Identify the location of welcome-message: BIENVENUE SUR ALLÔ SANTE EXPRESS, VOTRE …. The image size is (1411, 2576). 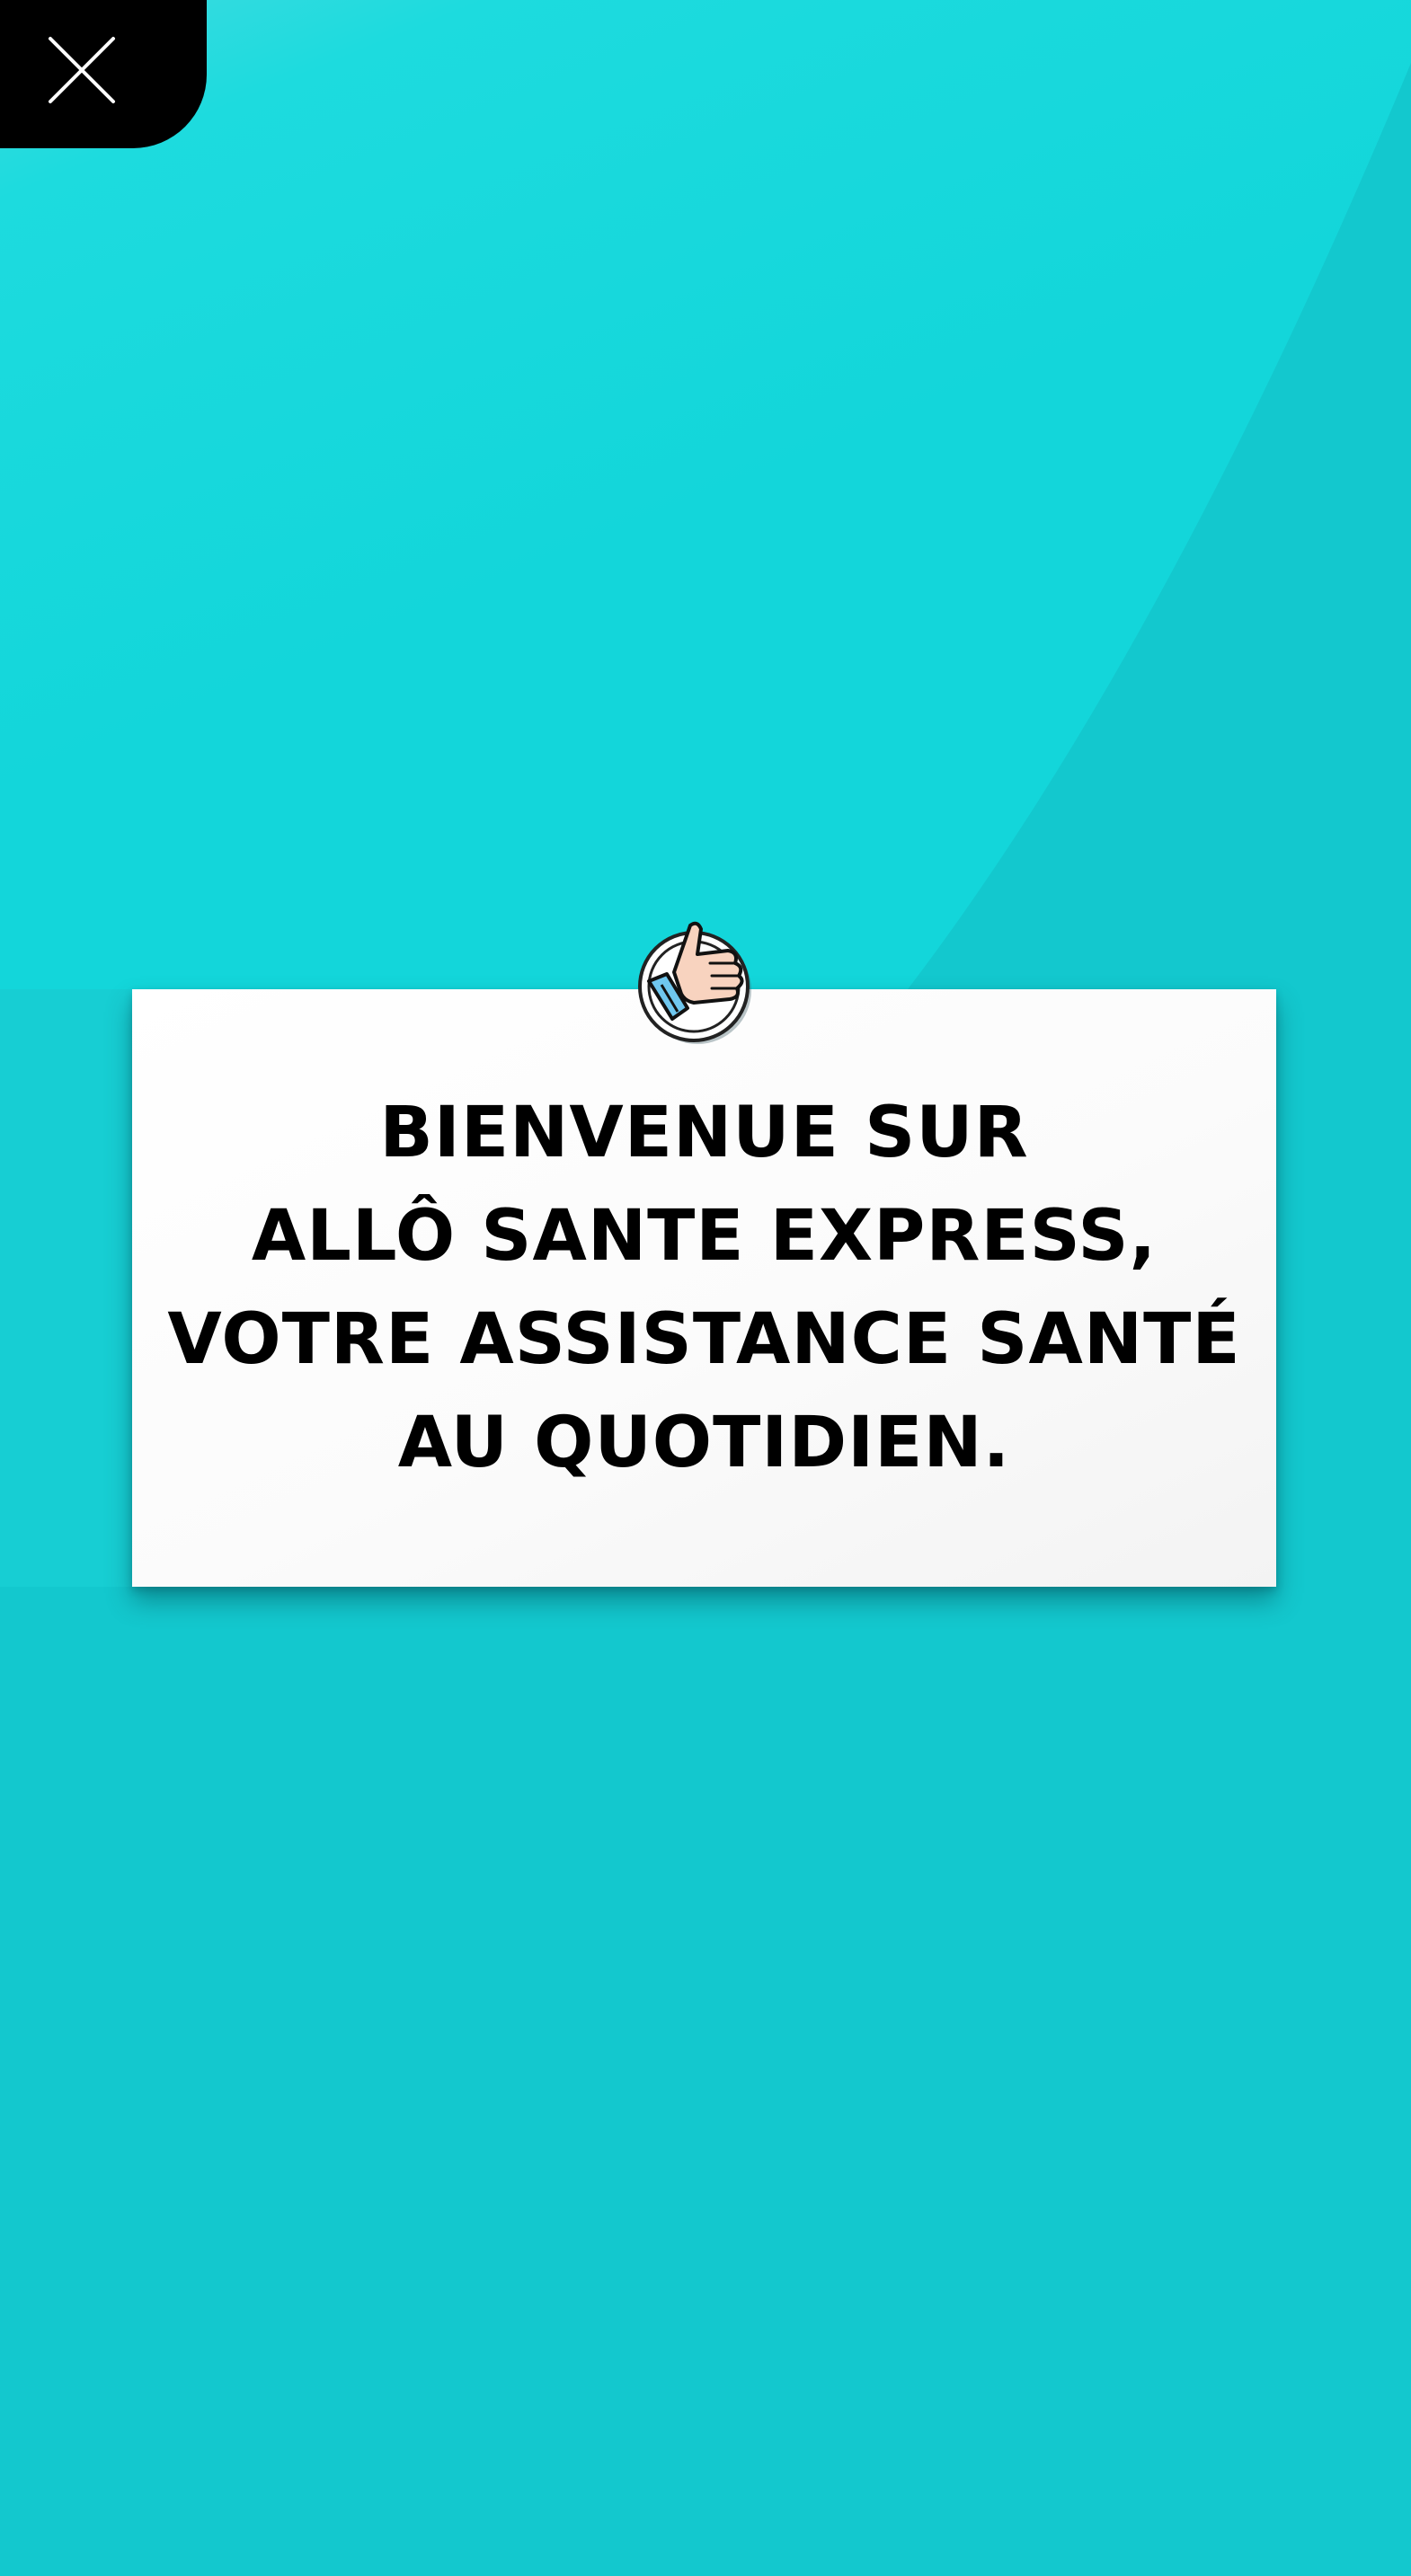
(704, 1288).